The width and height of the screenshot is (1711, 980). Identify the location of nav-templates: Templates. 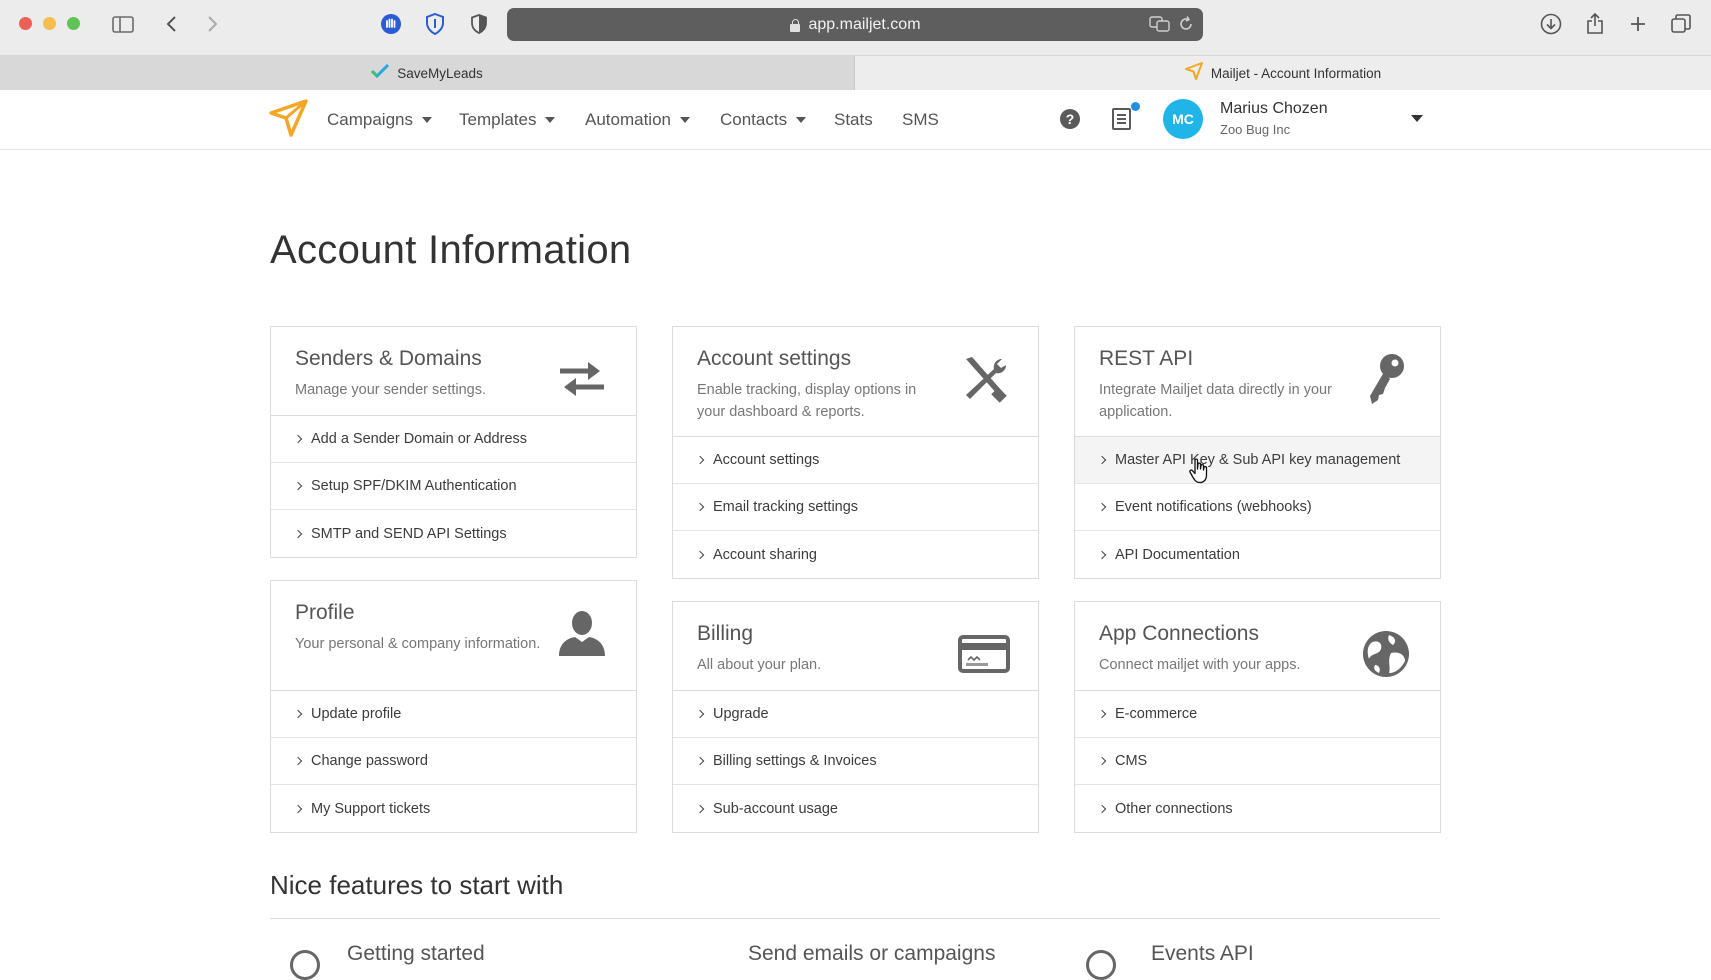
(507, 120).